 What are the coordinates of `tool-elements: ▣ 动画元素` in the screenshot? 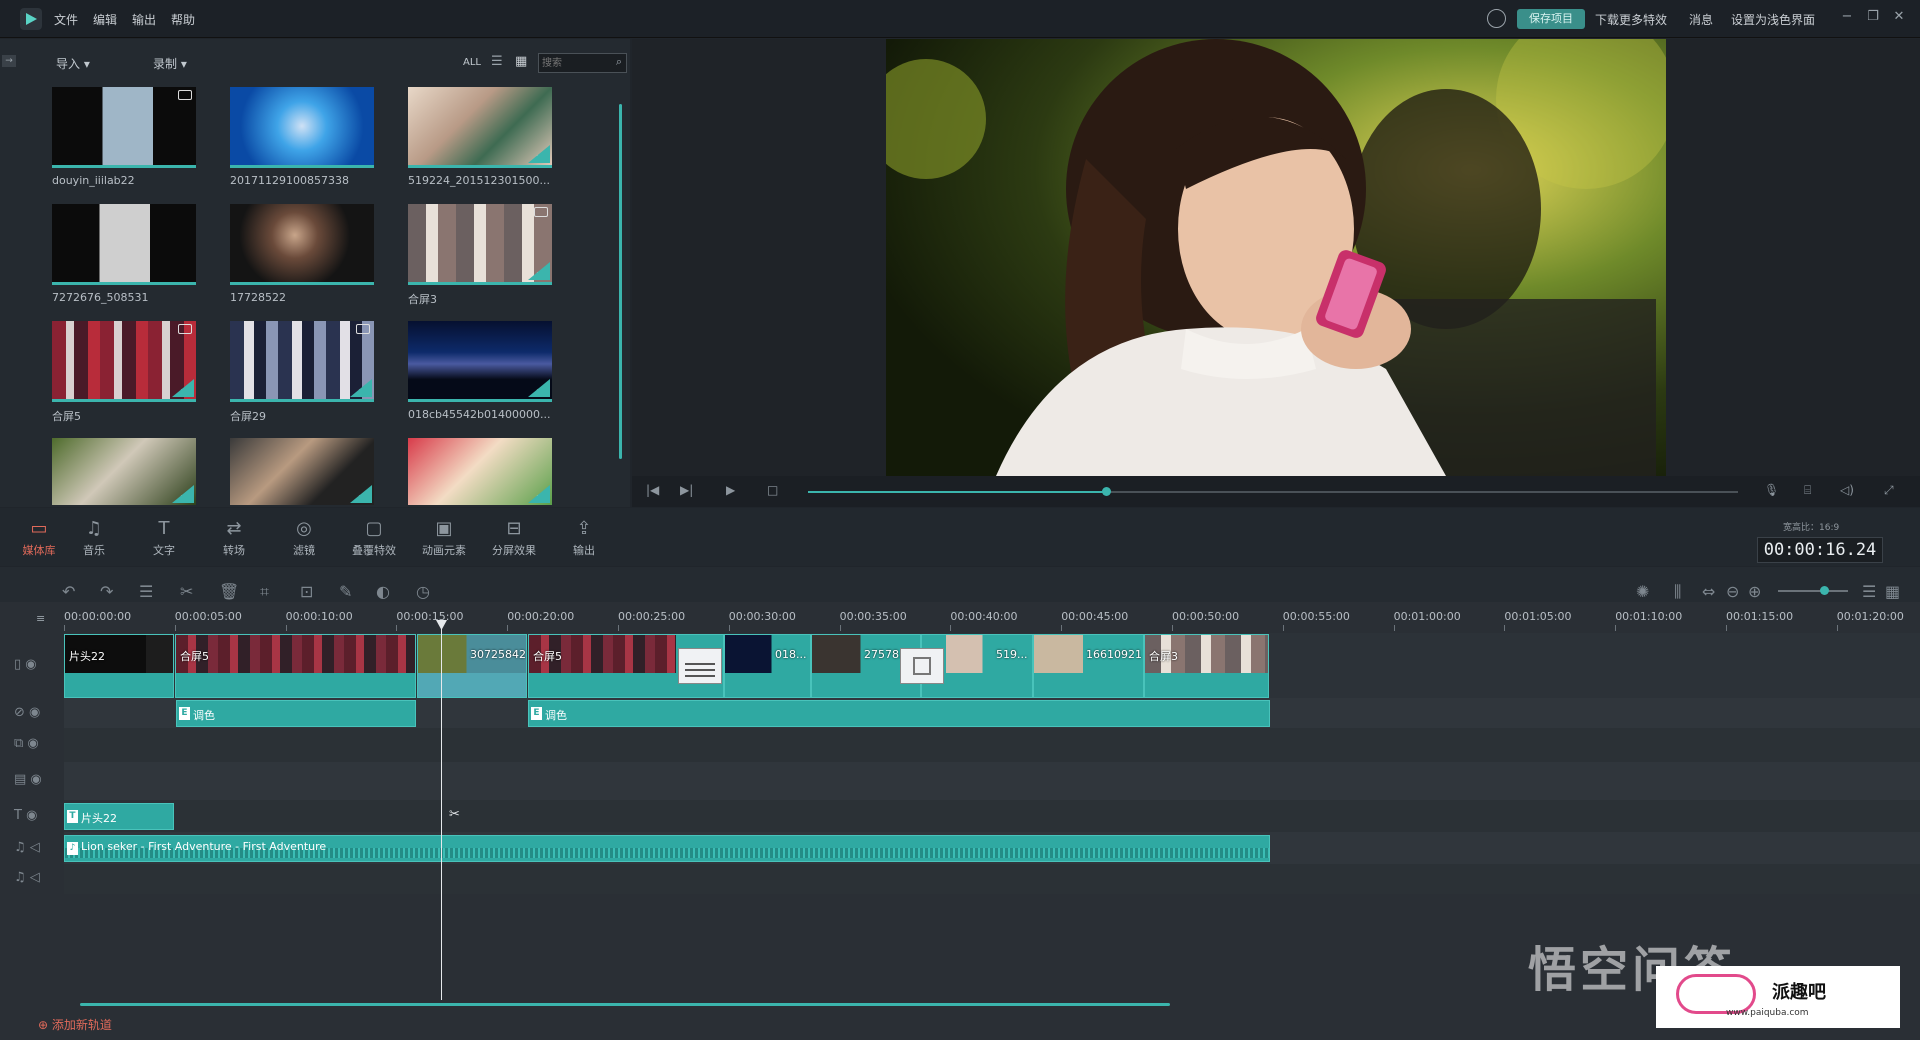 It's located at (444, 538).